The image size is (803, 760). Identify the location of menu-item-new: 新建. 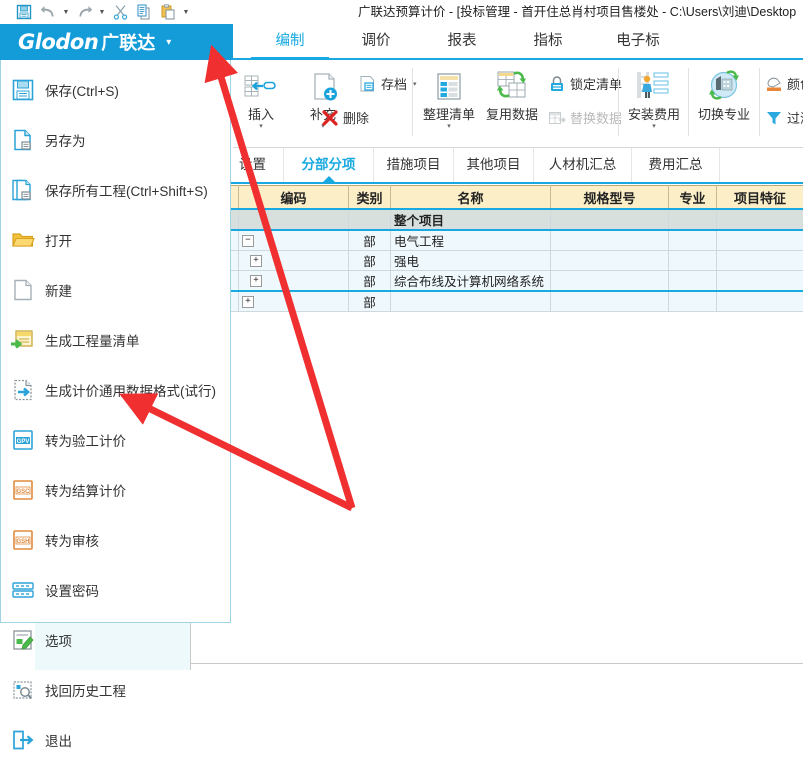
(115, 290).